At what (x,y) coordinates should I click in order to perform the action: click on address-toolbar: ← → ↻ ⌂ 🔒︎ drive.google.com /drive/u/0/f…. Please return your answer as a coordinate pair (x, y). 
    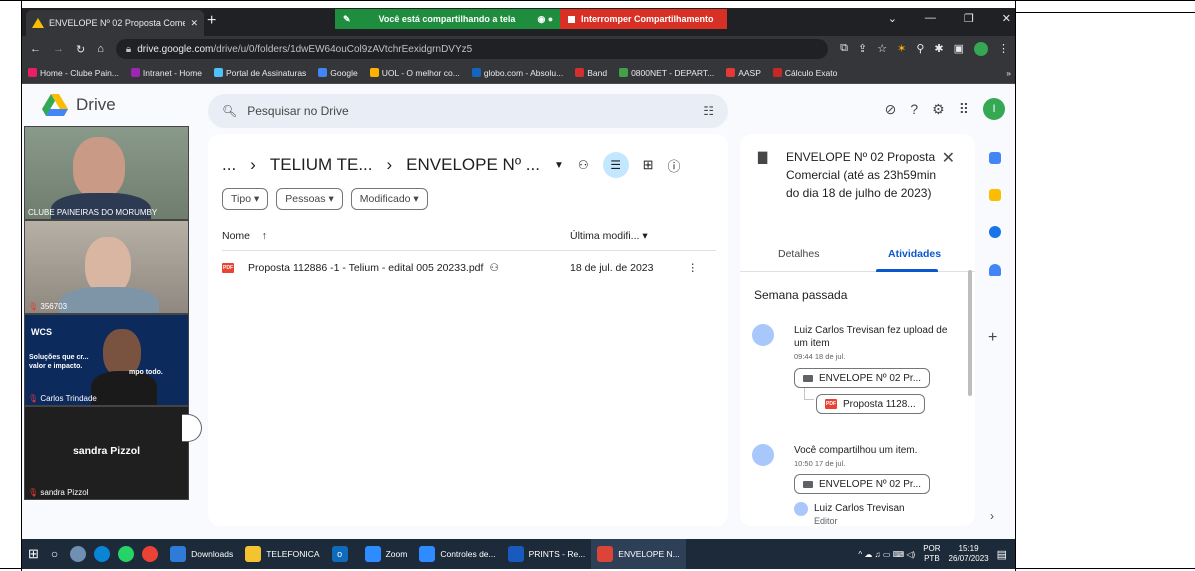
    Looking at the image, I should click on (518, 49).